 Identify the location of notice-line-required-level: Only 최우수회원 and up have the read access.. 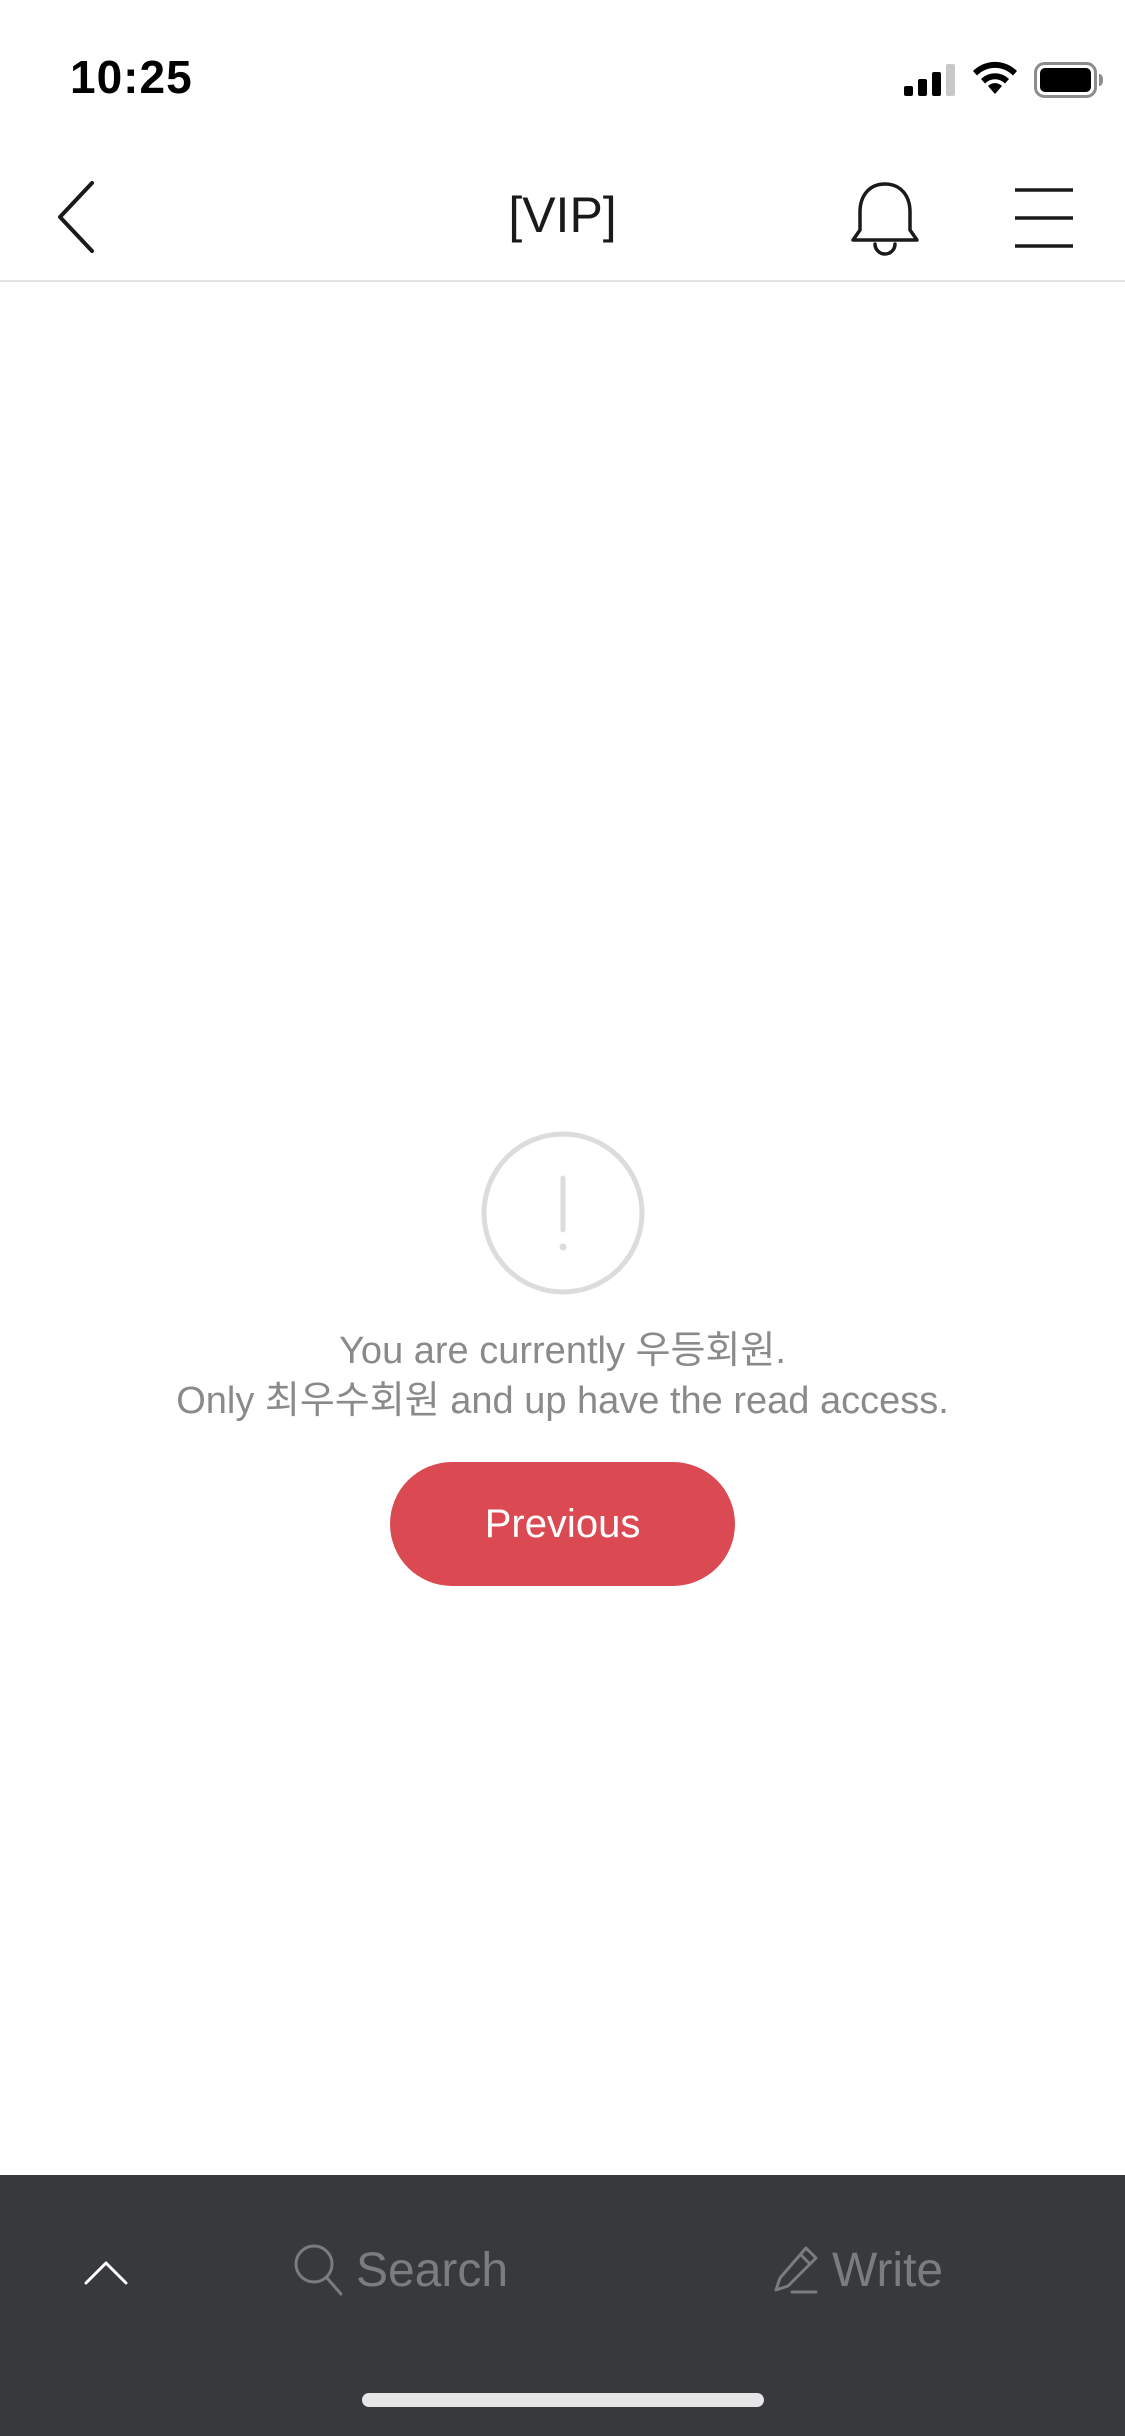
(562, 1401).